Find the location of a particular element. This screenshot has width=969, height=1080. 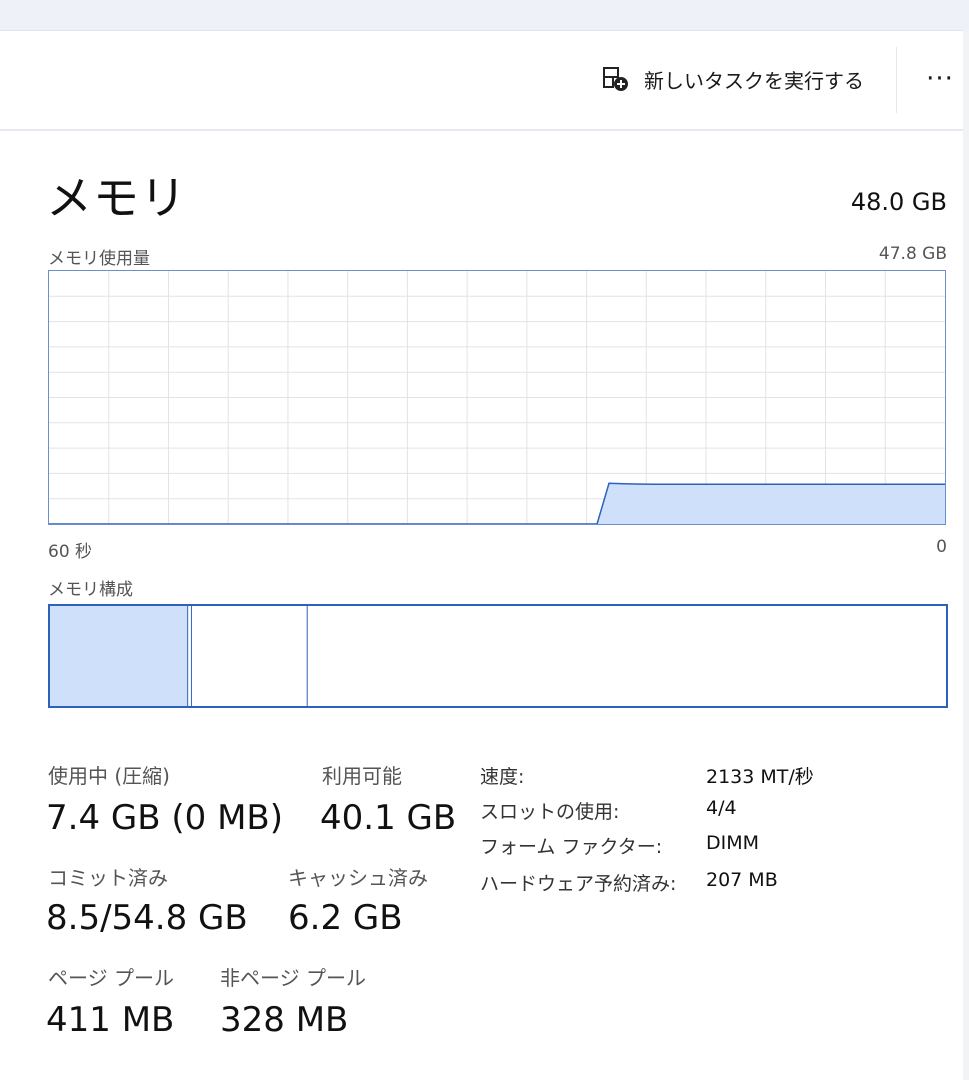

available-value: 40.1 GB is located at coordinates (388, 818).